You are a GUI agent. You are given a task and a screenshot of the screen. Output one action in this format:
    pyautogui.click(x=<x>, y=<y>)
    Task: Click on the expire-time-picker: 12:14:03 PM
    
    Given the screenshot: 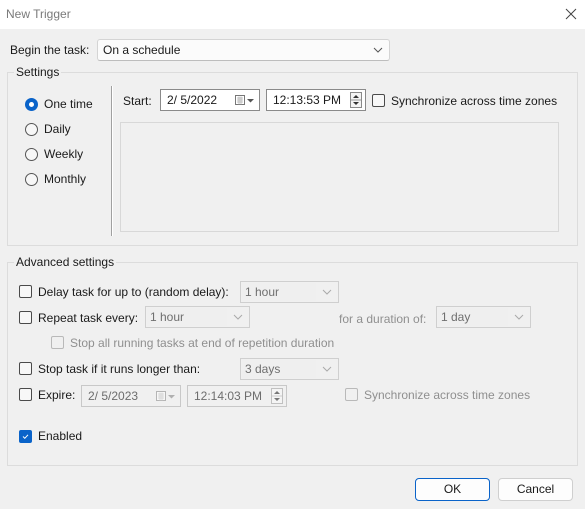 What is the action you would take?
    pyautogui.click(x=237, y=396)
    